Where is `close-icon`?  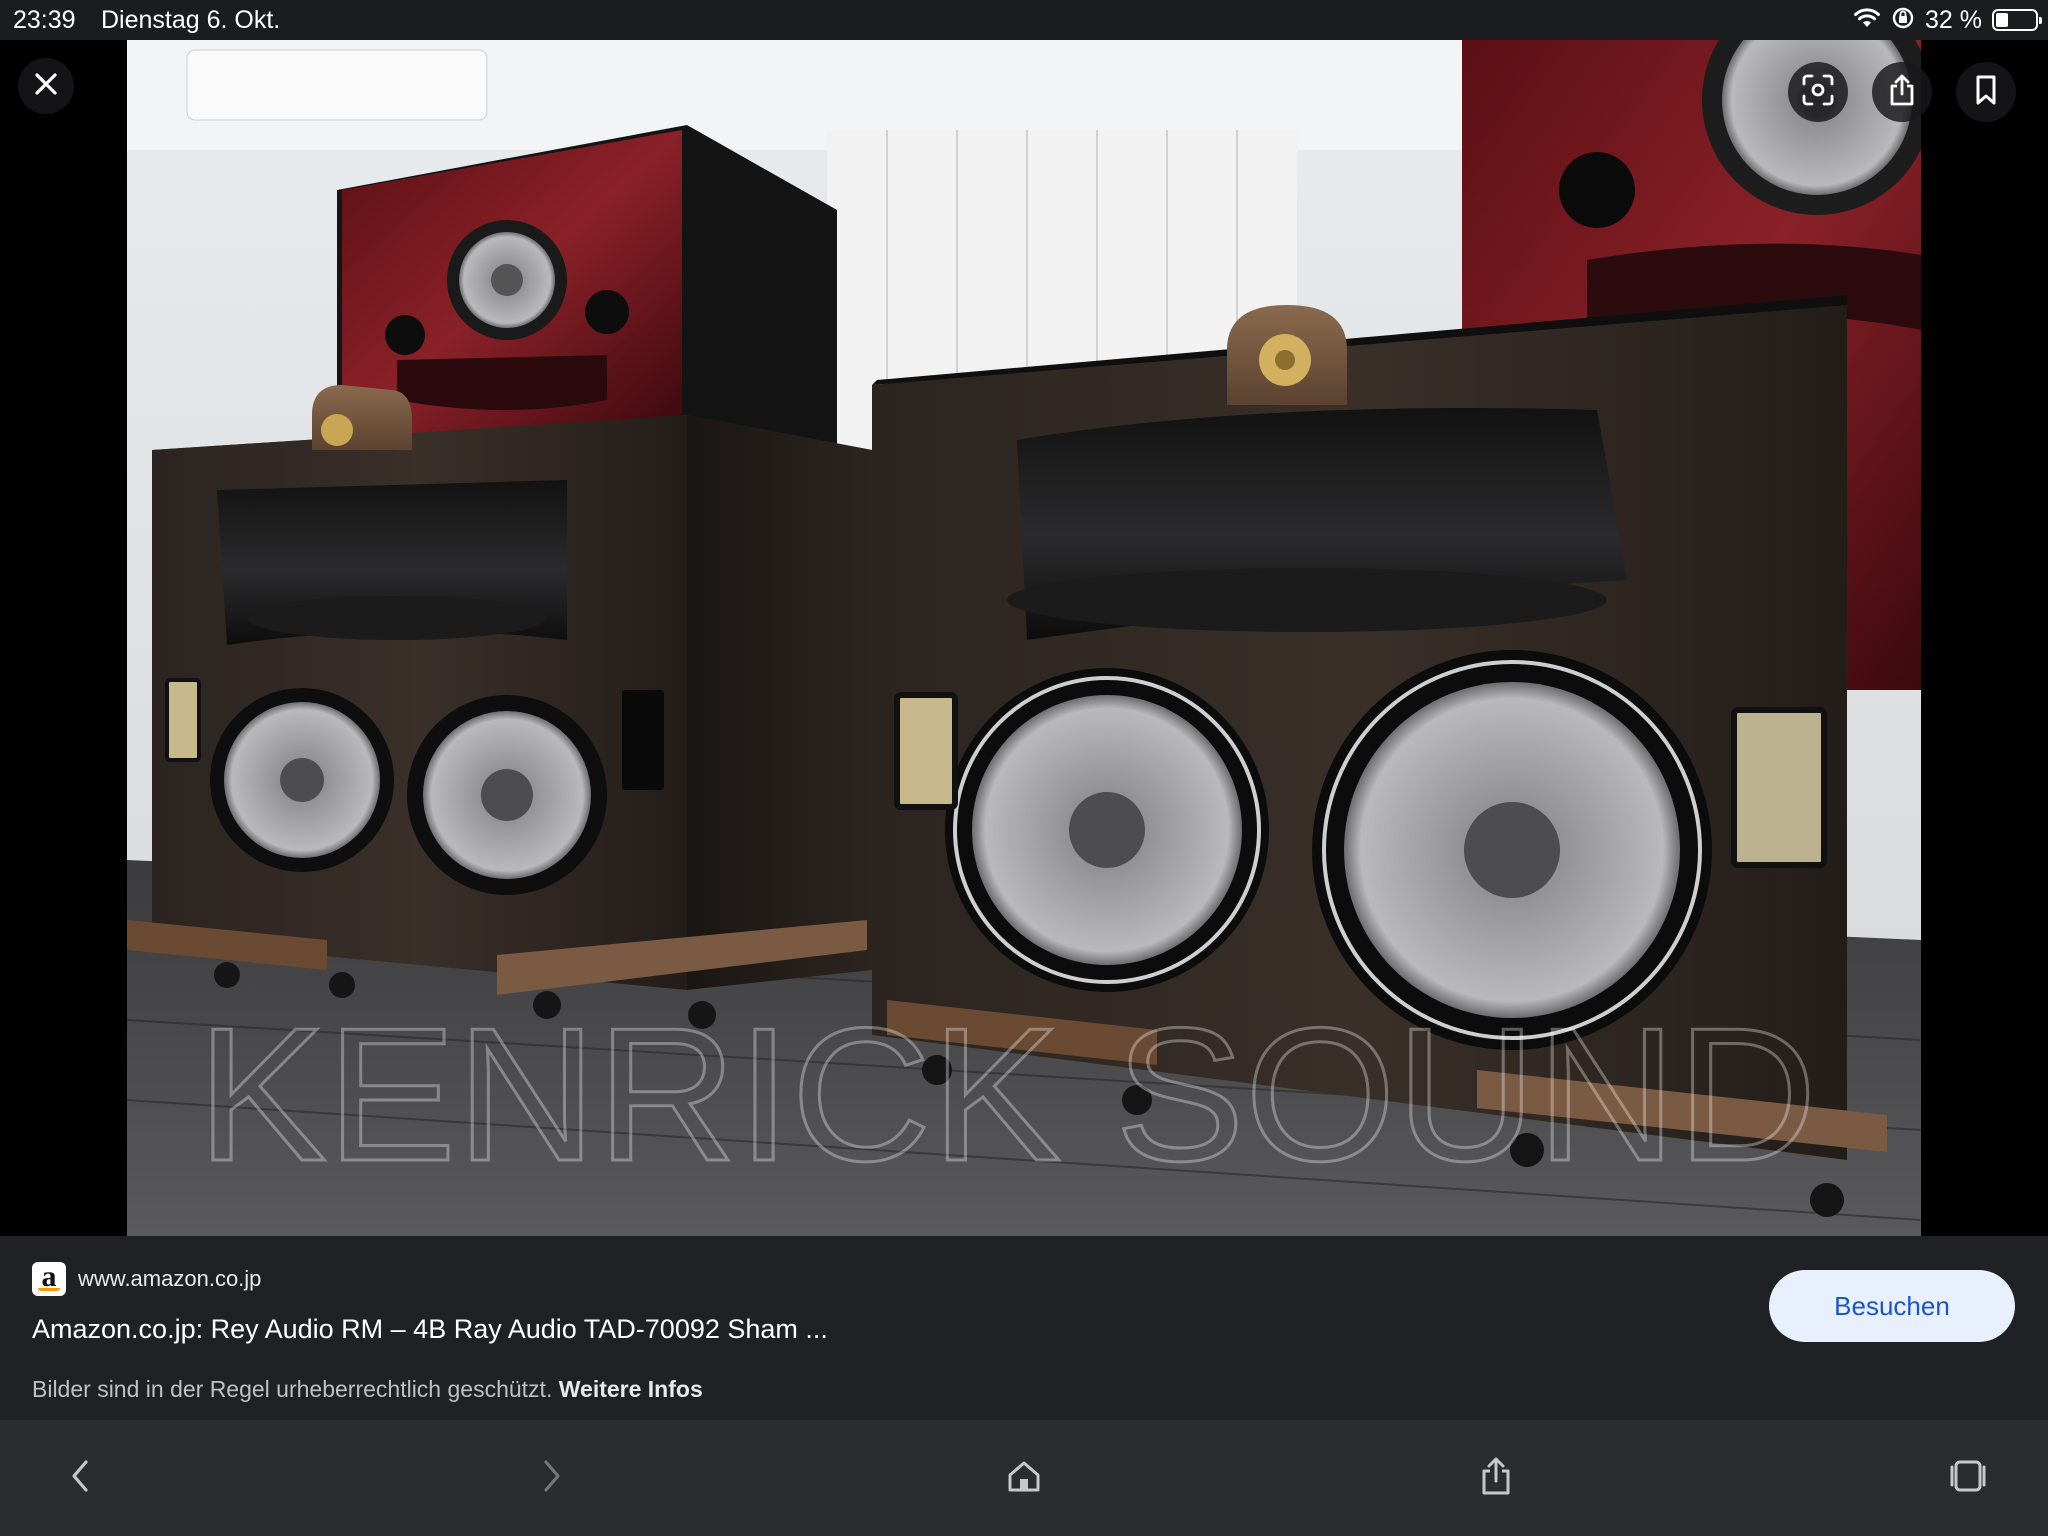
close-icon is located at coordinates (46, 86).